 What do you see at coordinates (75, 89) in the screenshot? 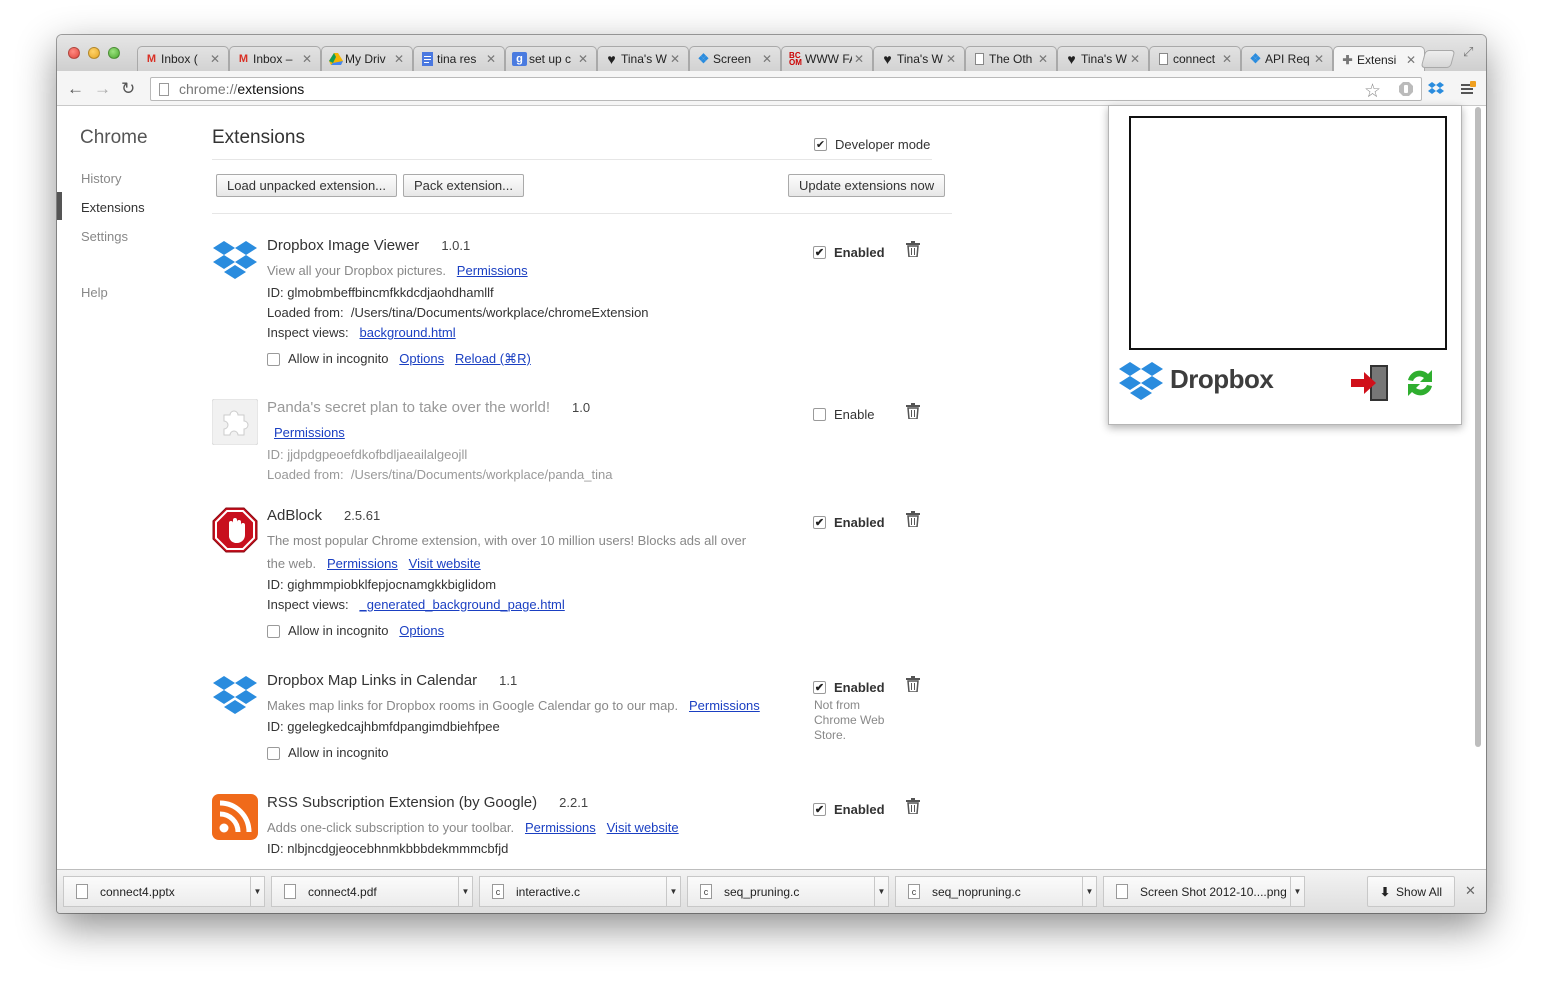
I see `back-icon: ←` at bounding box center [75, 89].